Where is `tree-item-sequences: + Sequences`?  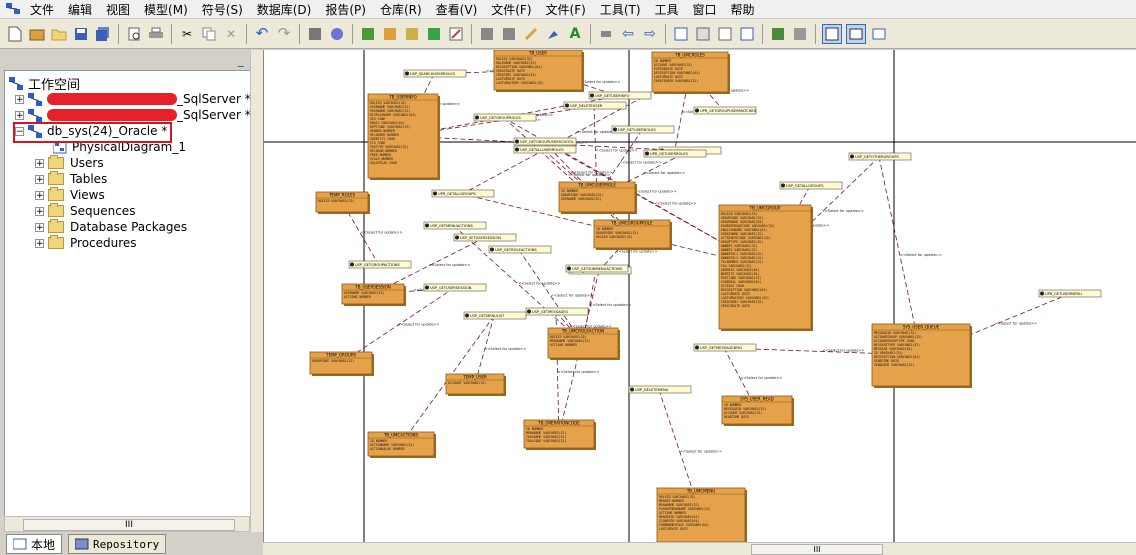 tree-item-sequences: + Sequences is located at coordinates (85, 211).